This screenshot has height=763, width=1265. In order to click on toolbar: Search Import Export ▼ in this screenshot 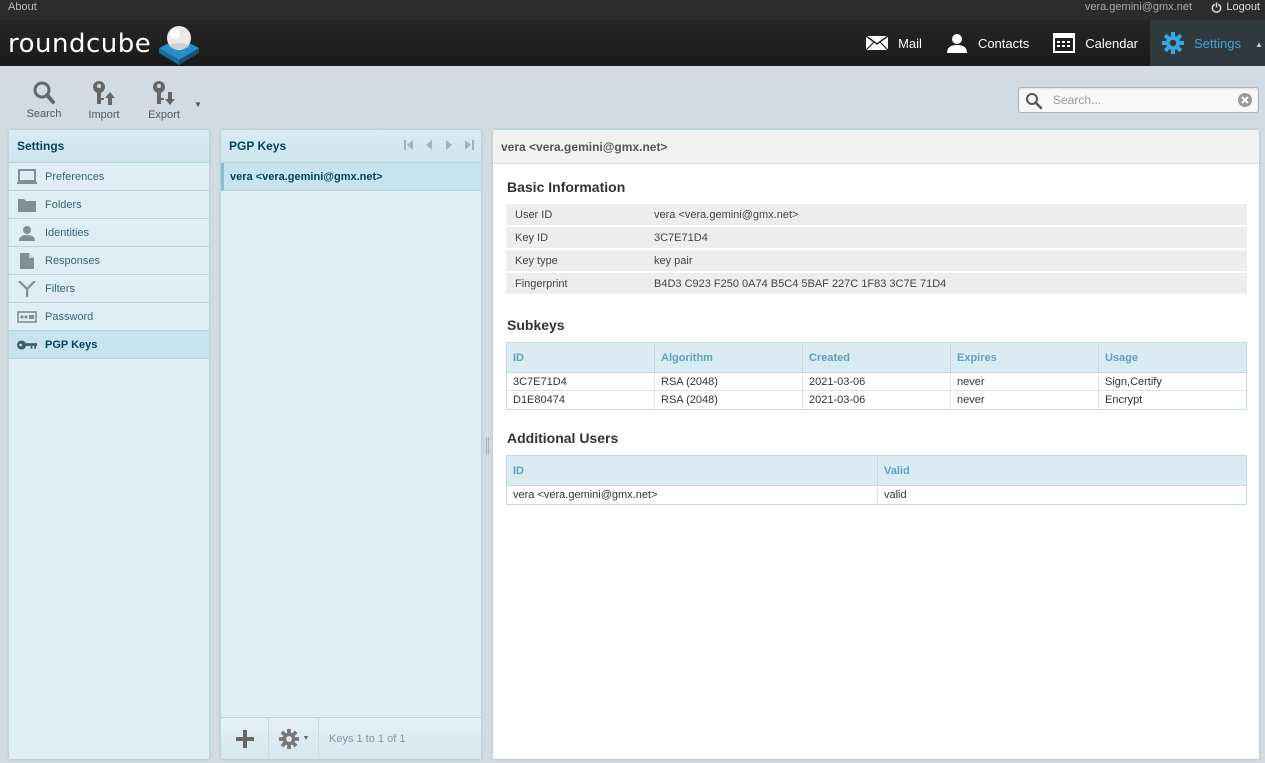, I will do `click(110, 100)`.